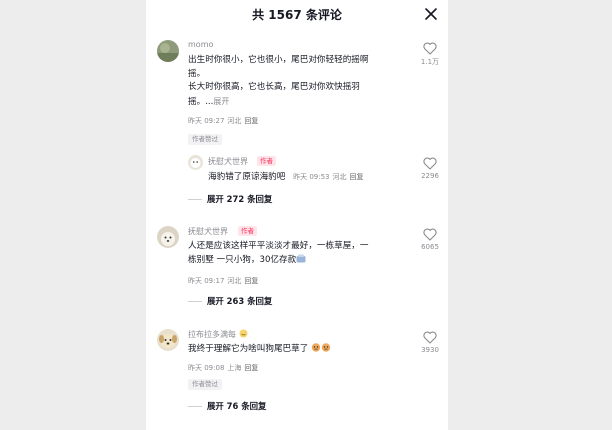 The image size is (612, 430). What do you see at coordinates (430, 350) in the screenshot?
I see `like-count: 3930` at bounding box center [430, 350].